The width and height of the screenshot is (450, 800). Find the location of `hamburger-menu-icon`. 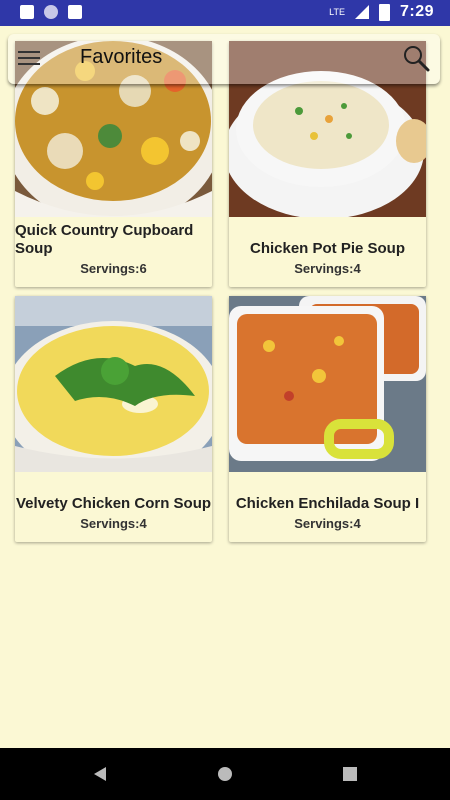

hamburger-menu-icon is located at coordinates (30, 58).